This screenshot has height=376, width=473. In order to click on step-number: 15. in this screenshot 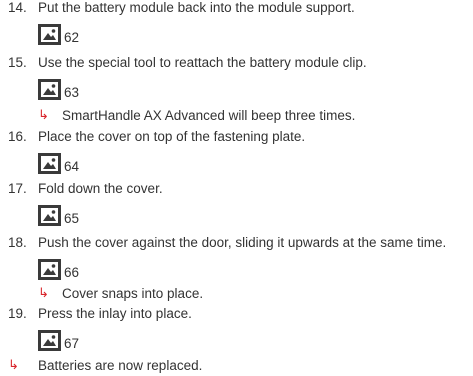, I will do `click(17, 62)`.